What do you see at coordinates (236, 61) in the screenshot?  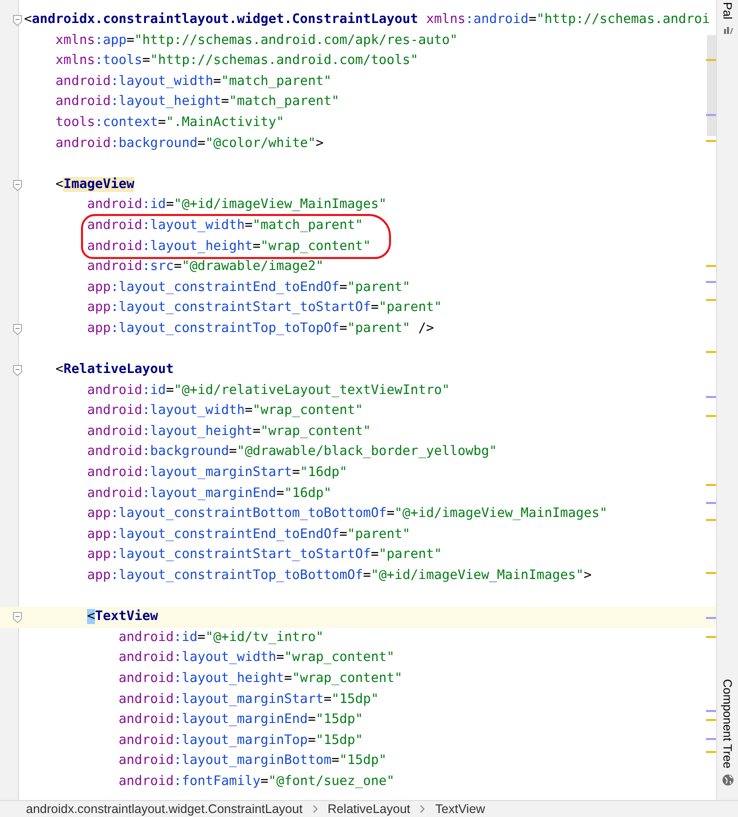 I see `code-line: xmlns:tools="http://schemas.android.com/tools"` at bounding box center [236, 61].